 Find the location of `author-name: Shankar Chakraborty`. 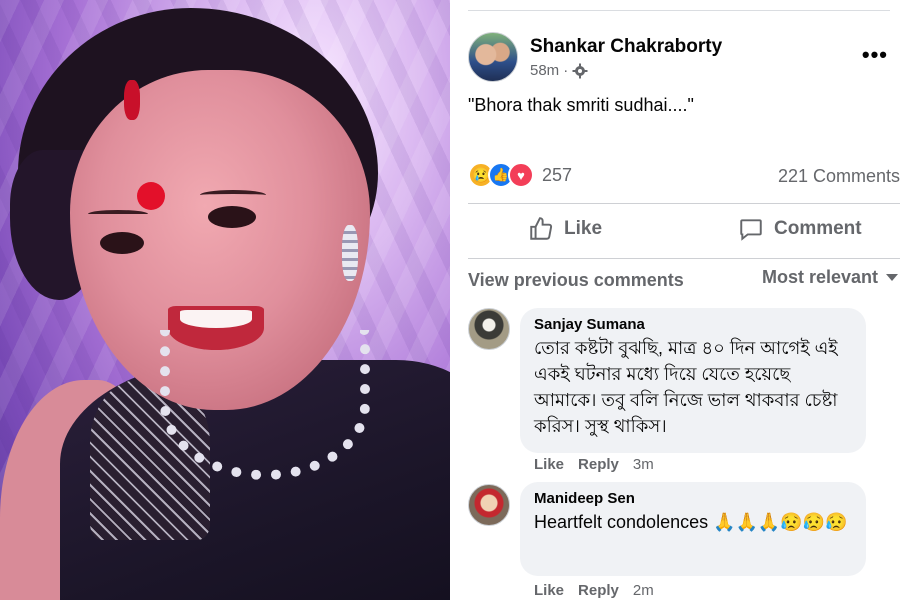

author-name: Shankar Chakraborty is located at coordinates (626, 47).